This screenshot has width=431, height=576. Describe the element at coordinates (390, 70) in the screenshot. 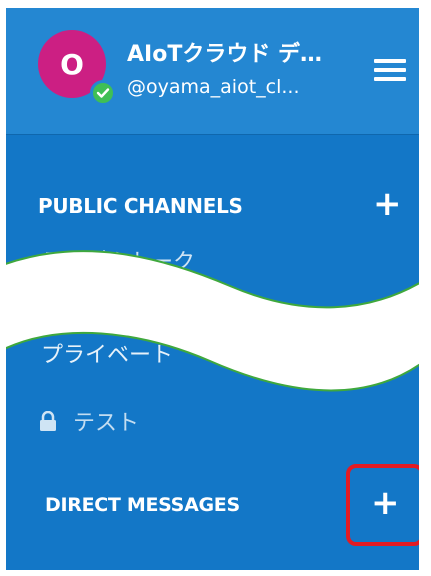

I see `hamburger-menu-icon` at that location.